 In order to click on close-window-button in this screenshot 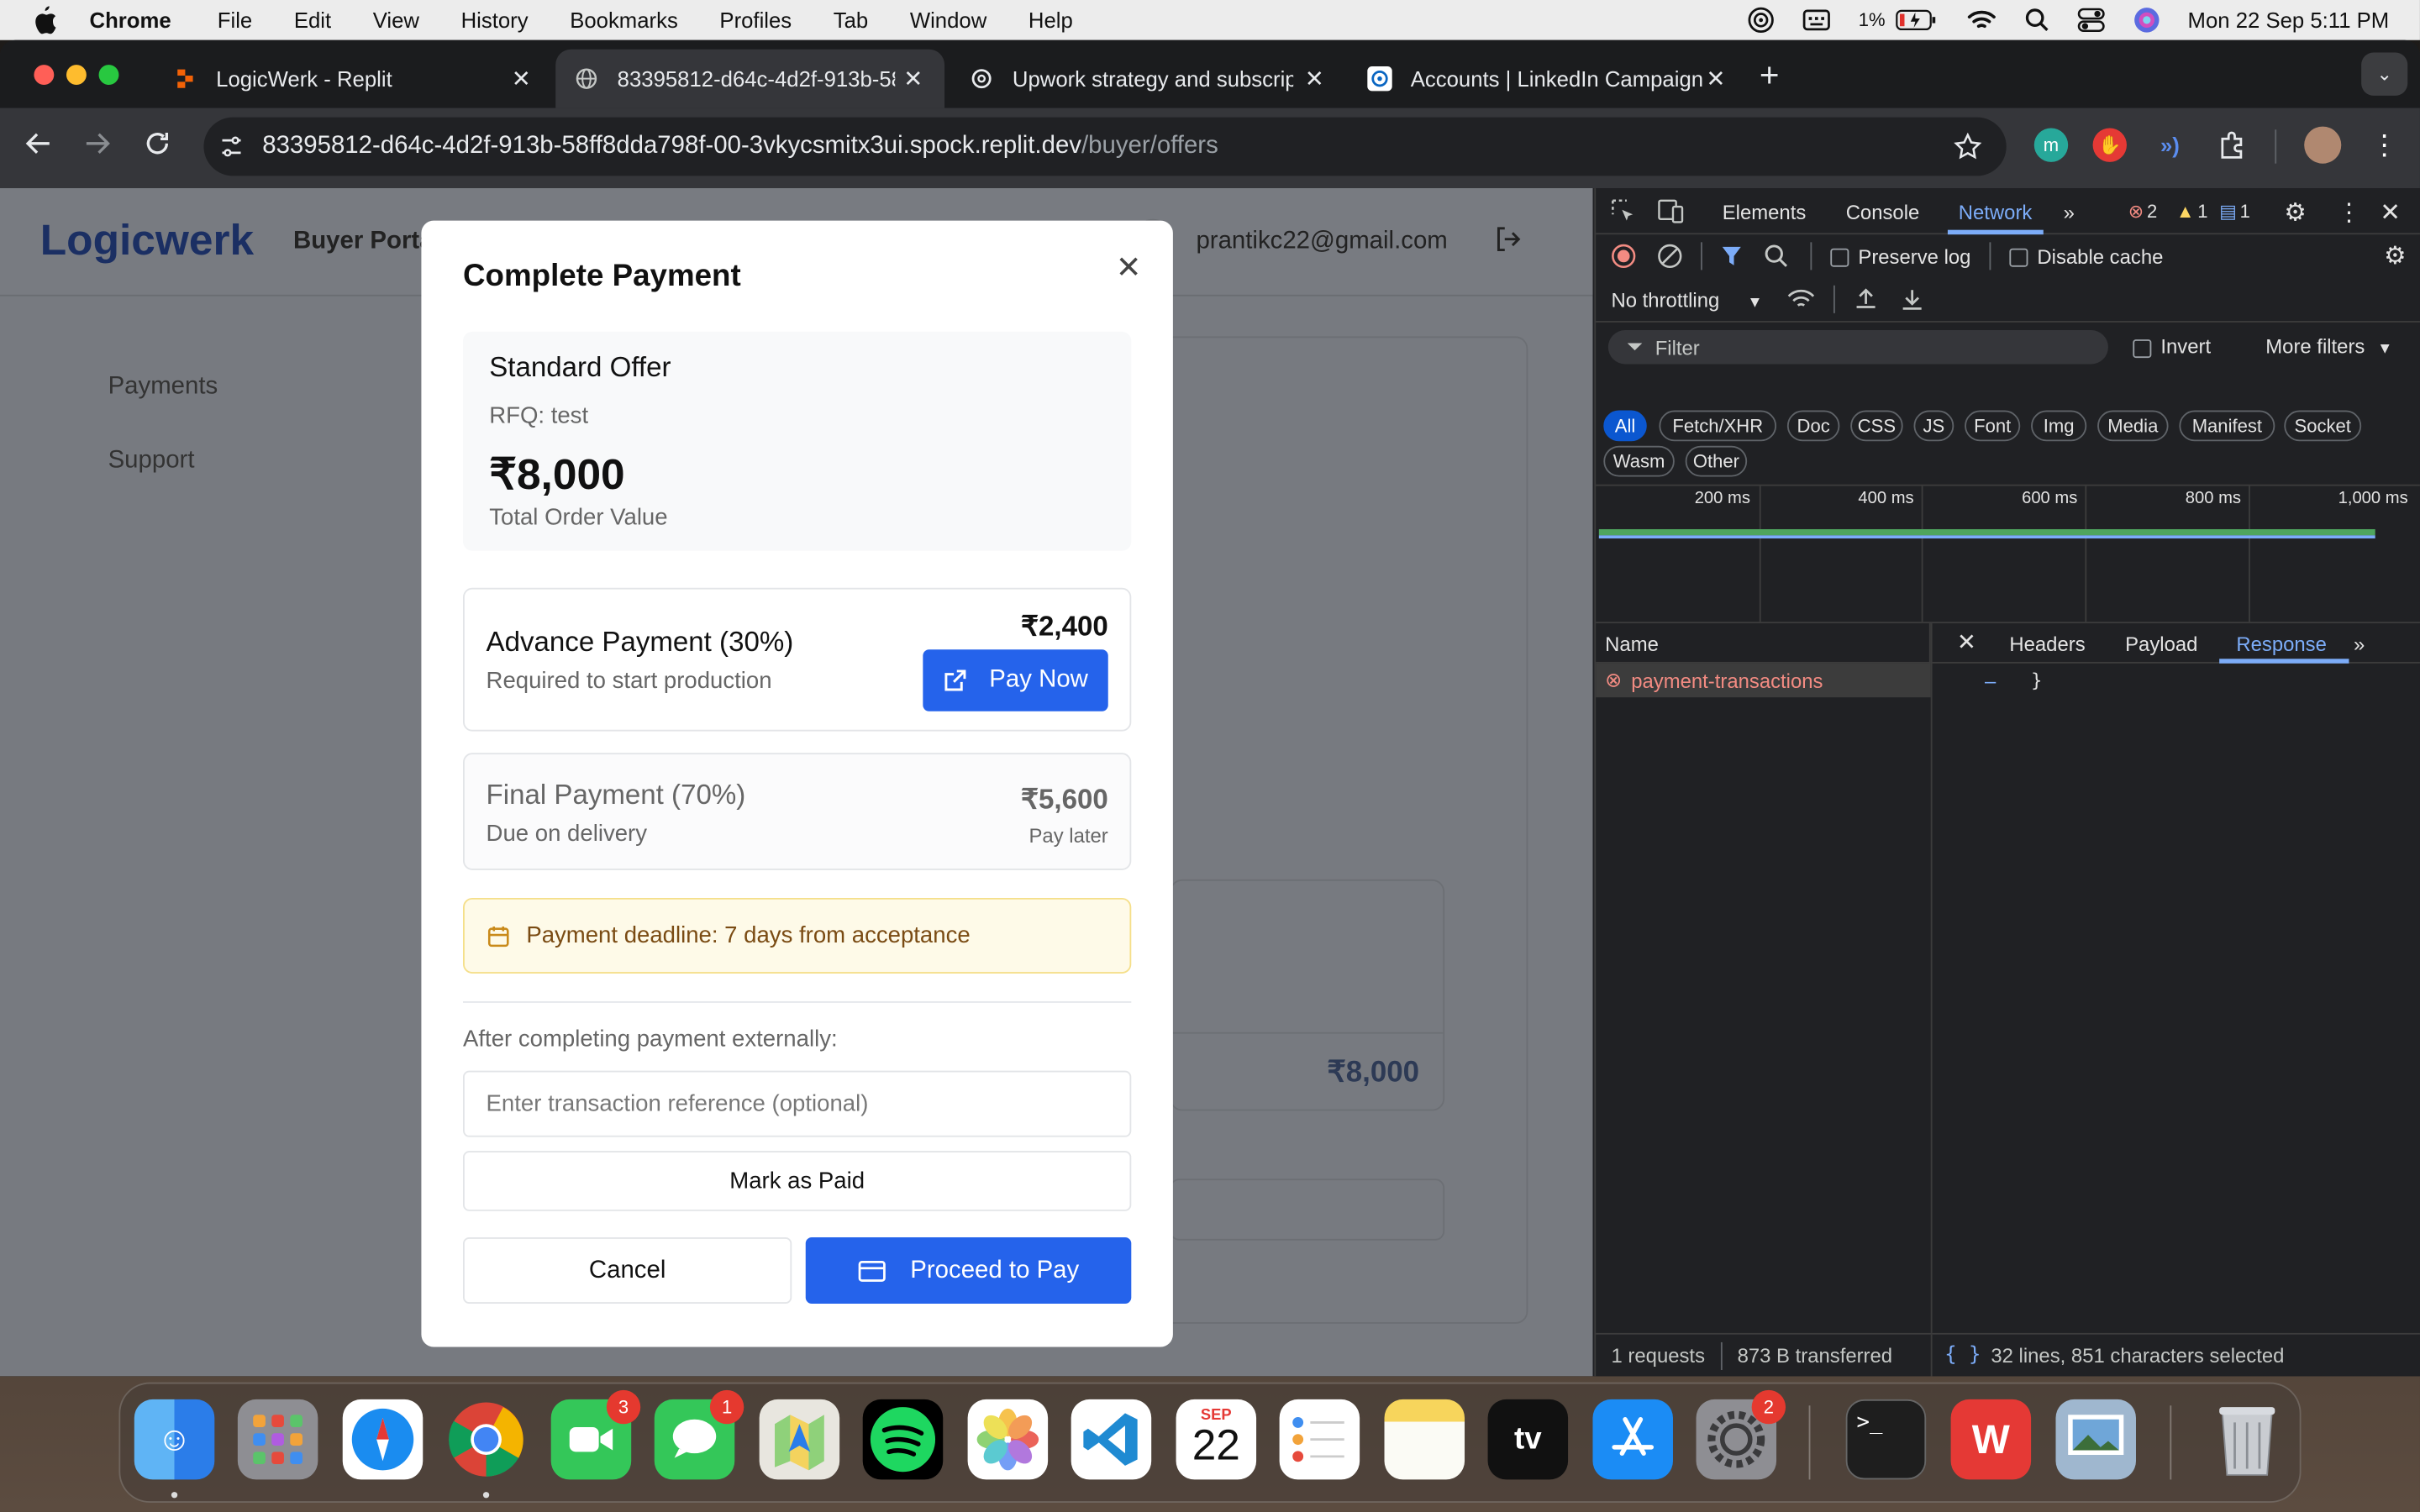, I will do `click(44, 75)`.